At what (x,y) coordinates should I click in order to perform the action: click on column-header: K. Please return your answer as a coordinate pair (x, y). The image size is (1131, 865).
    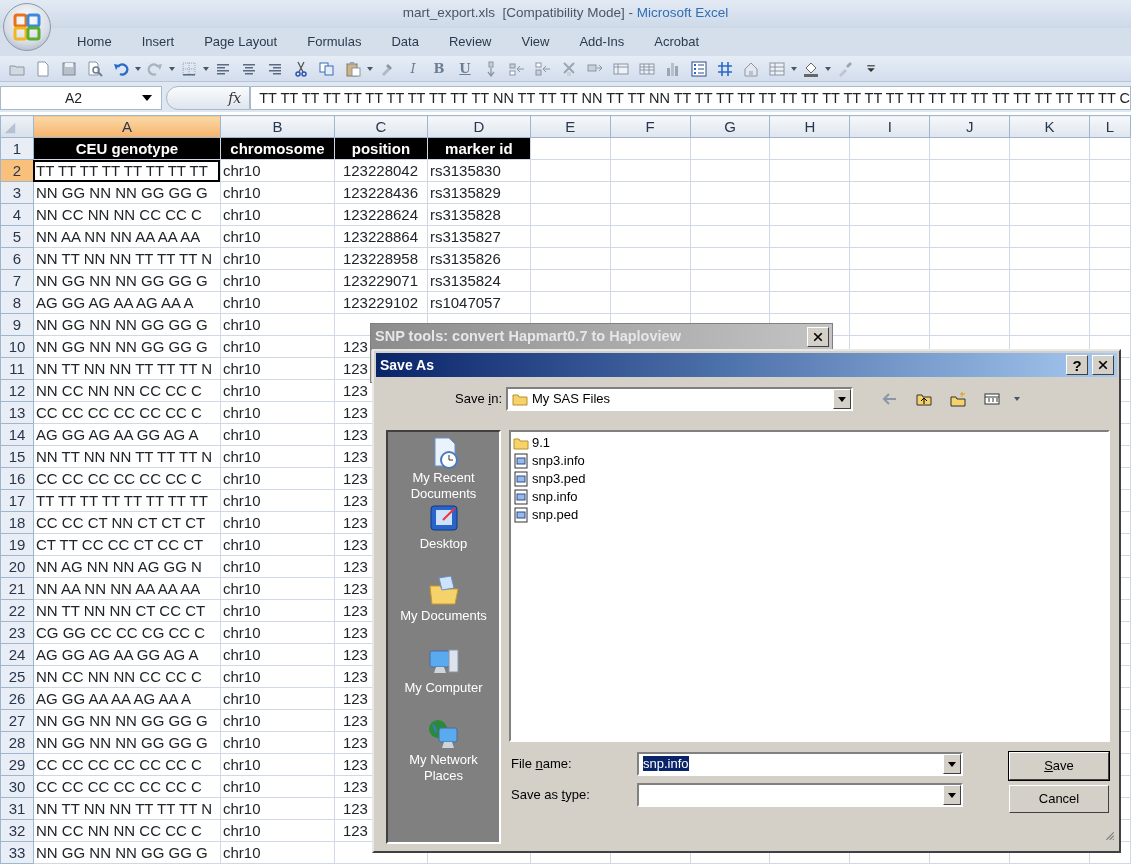
    Looking at the image, I should click on (1049, 126).